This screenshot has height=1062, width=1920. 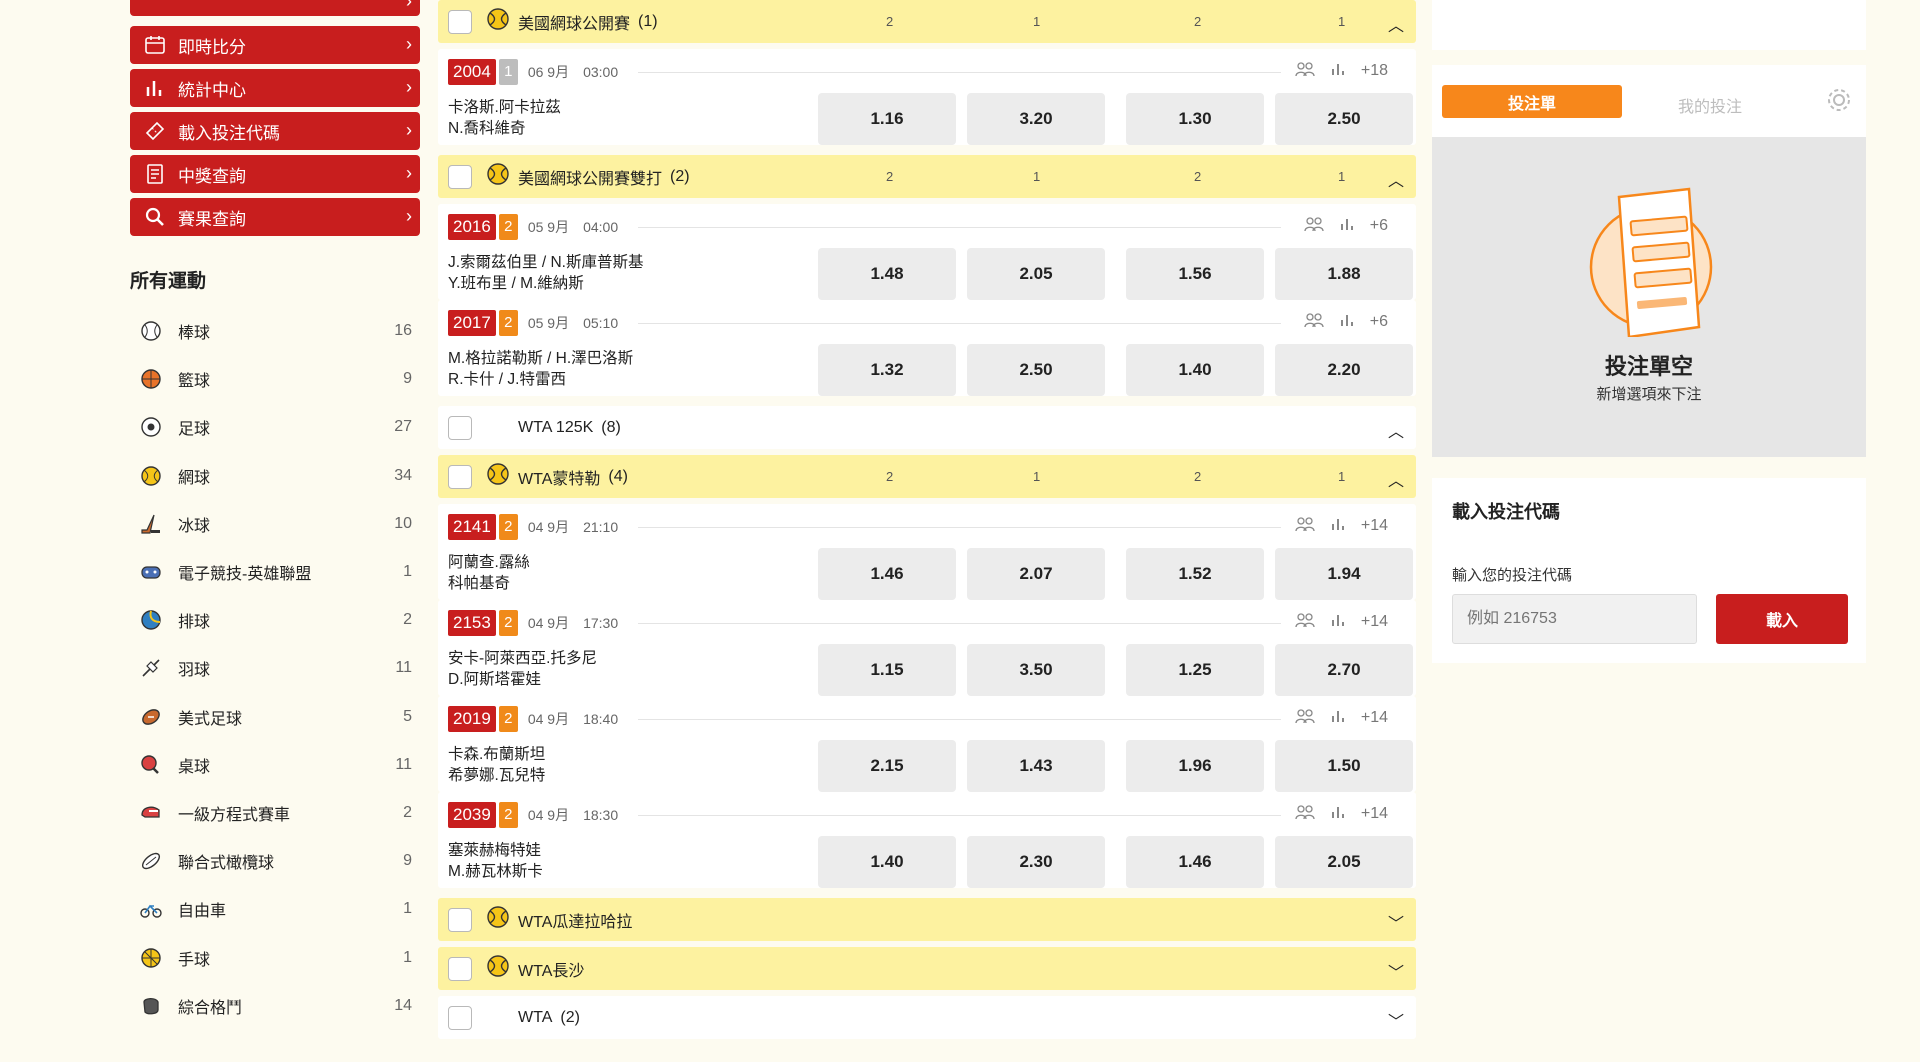 I want to click on odds-button: 3.50, so click(x=1036, y=670).